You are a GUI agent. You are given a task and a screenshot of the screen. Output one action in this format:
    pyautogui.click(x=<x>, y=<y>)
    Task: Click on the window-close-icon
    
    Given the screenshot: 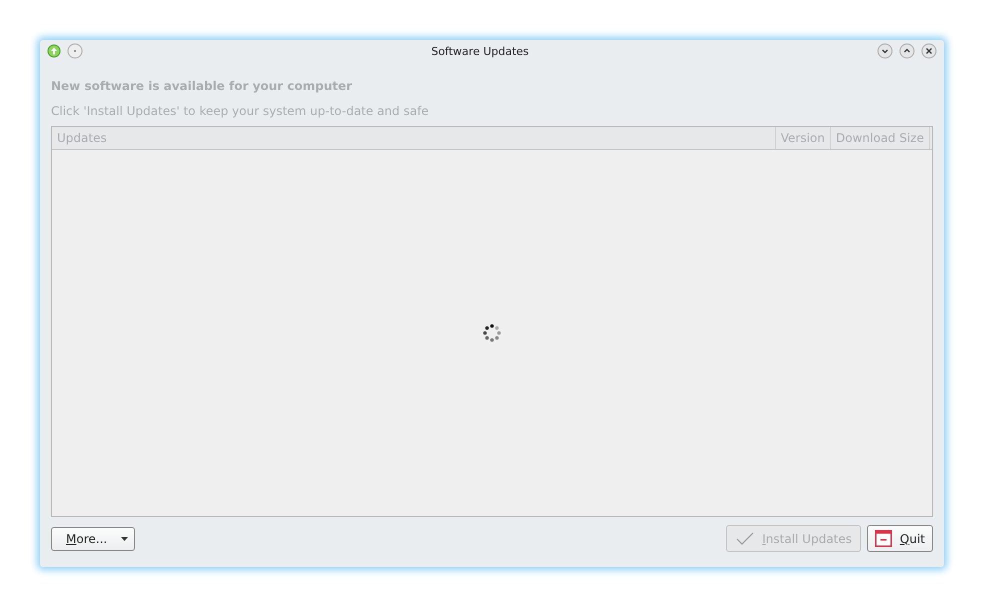 What is the action you would take?
    pyautogui.click(x=883, y=538)
    